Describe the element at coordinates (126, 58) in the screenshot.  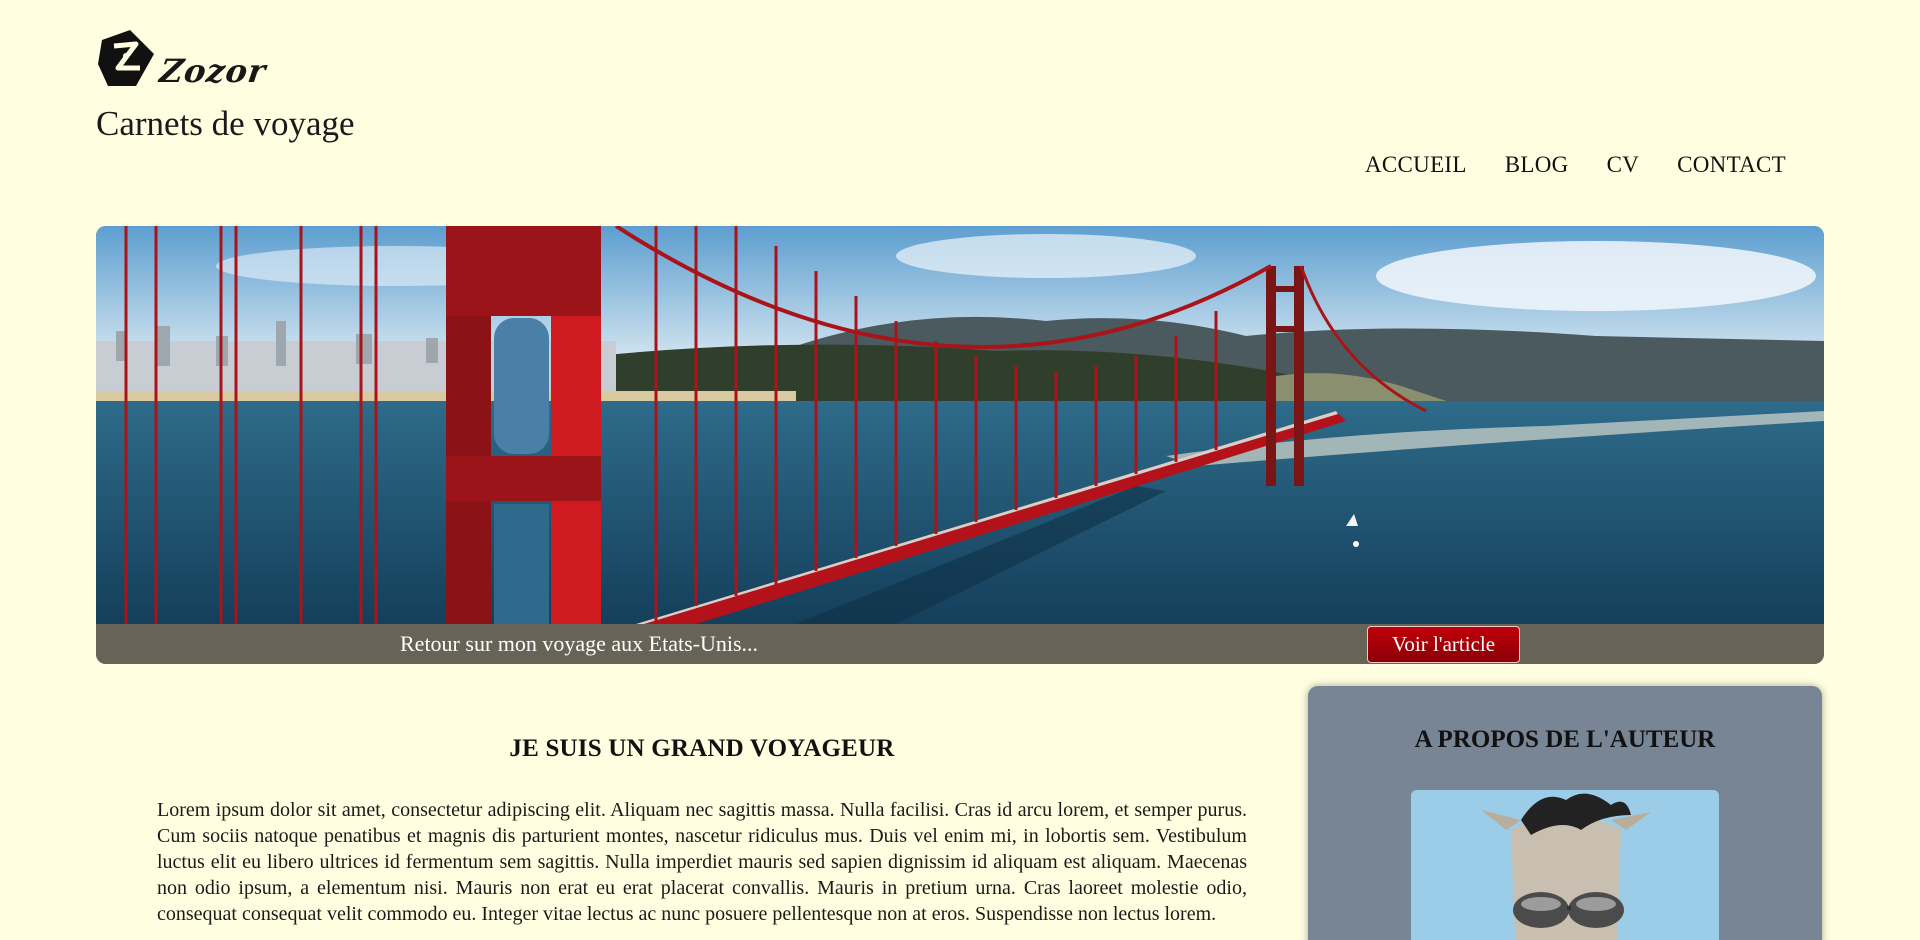
I see `zozor-logo-icon` at that location.